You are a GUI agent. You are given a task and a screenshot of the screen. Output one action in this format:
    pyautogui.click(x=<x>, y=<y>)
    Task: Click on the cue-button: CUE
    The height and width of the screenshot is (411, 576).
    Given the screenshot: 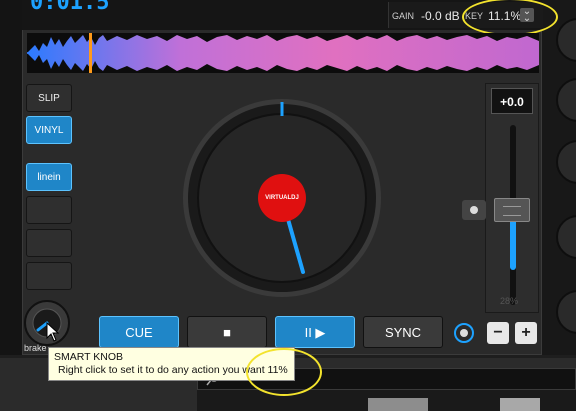 What is the action you would take?
    pyautogui.click(x=139, y=332)
    